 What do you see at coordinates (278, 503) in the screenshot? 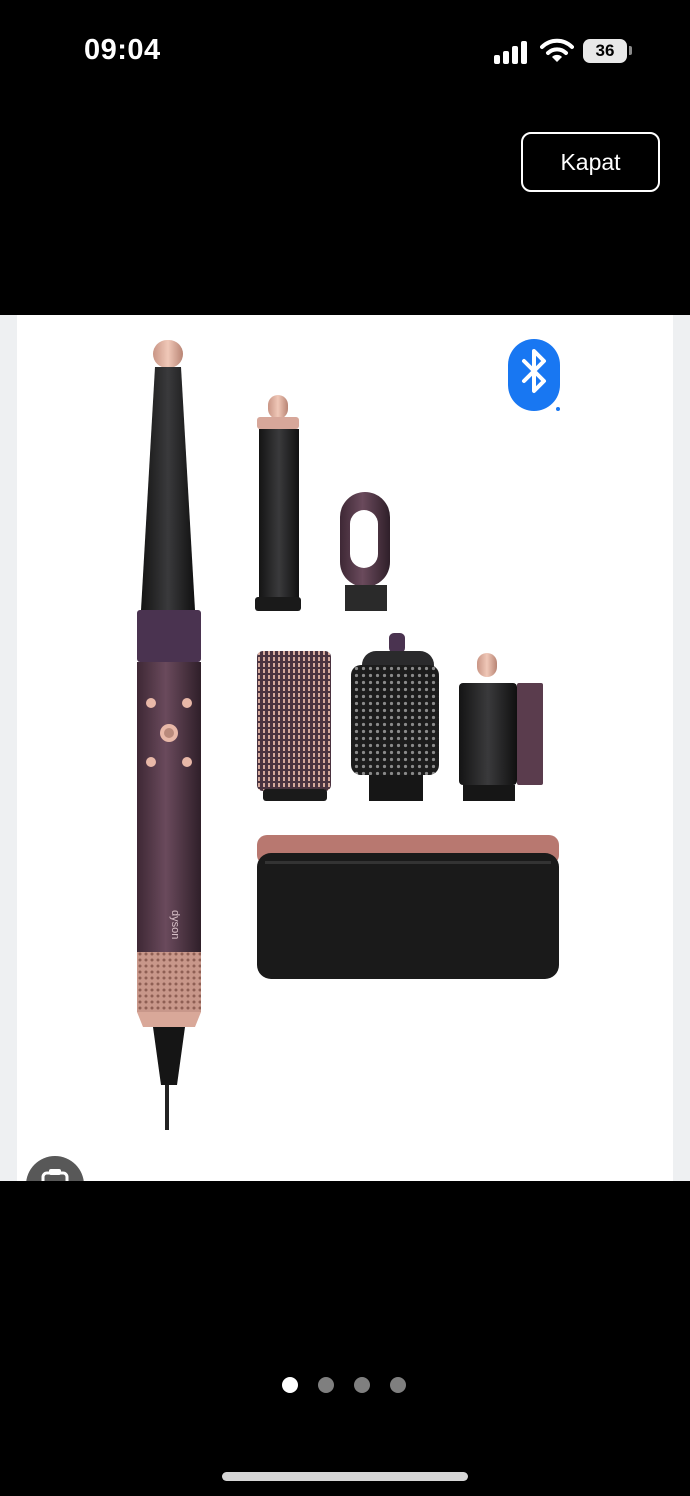
I see `curling-barrel-attachment` at bounding box center [278, 503].